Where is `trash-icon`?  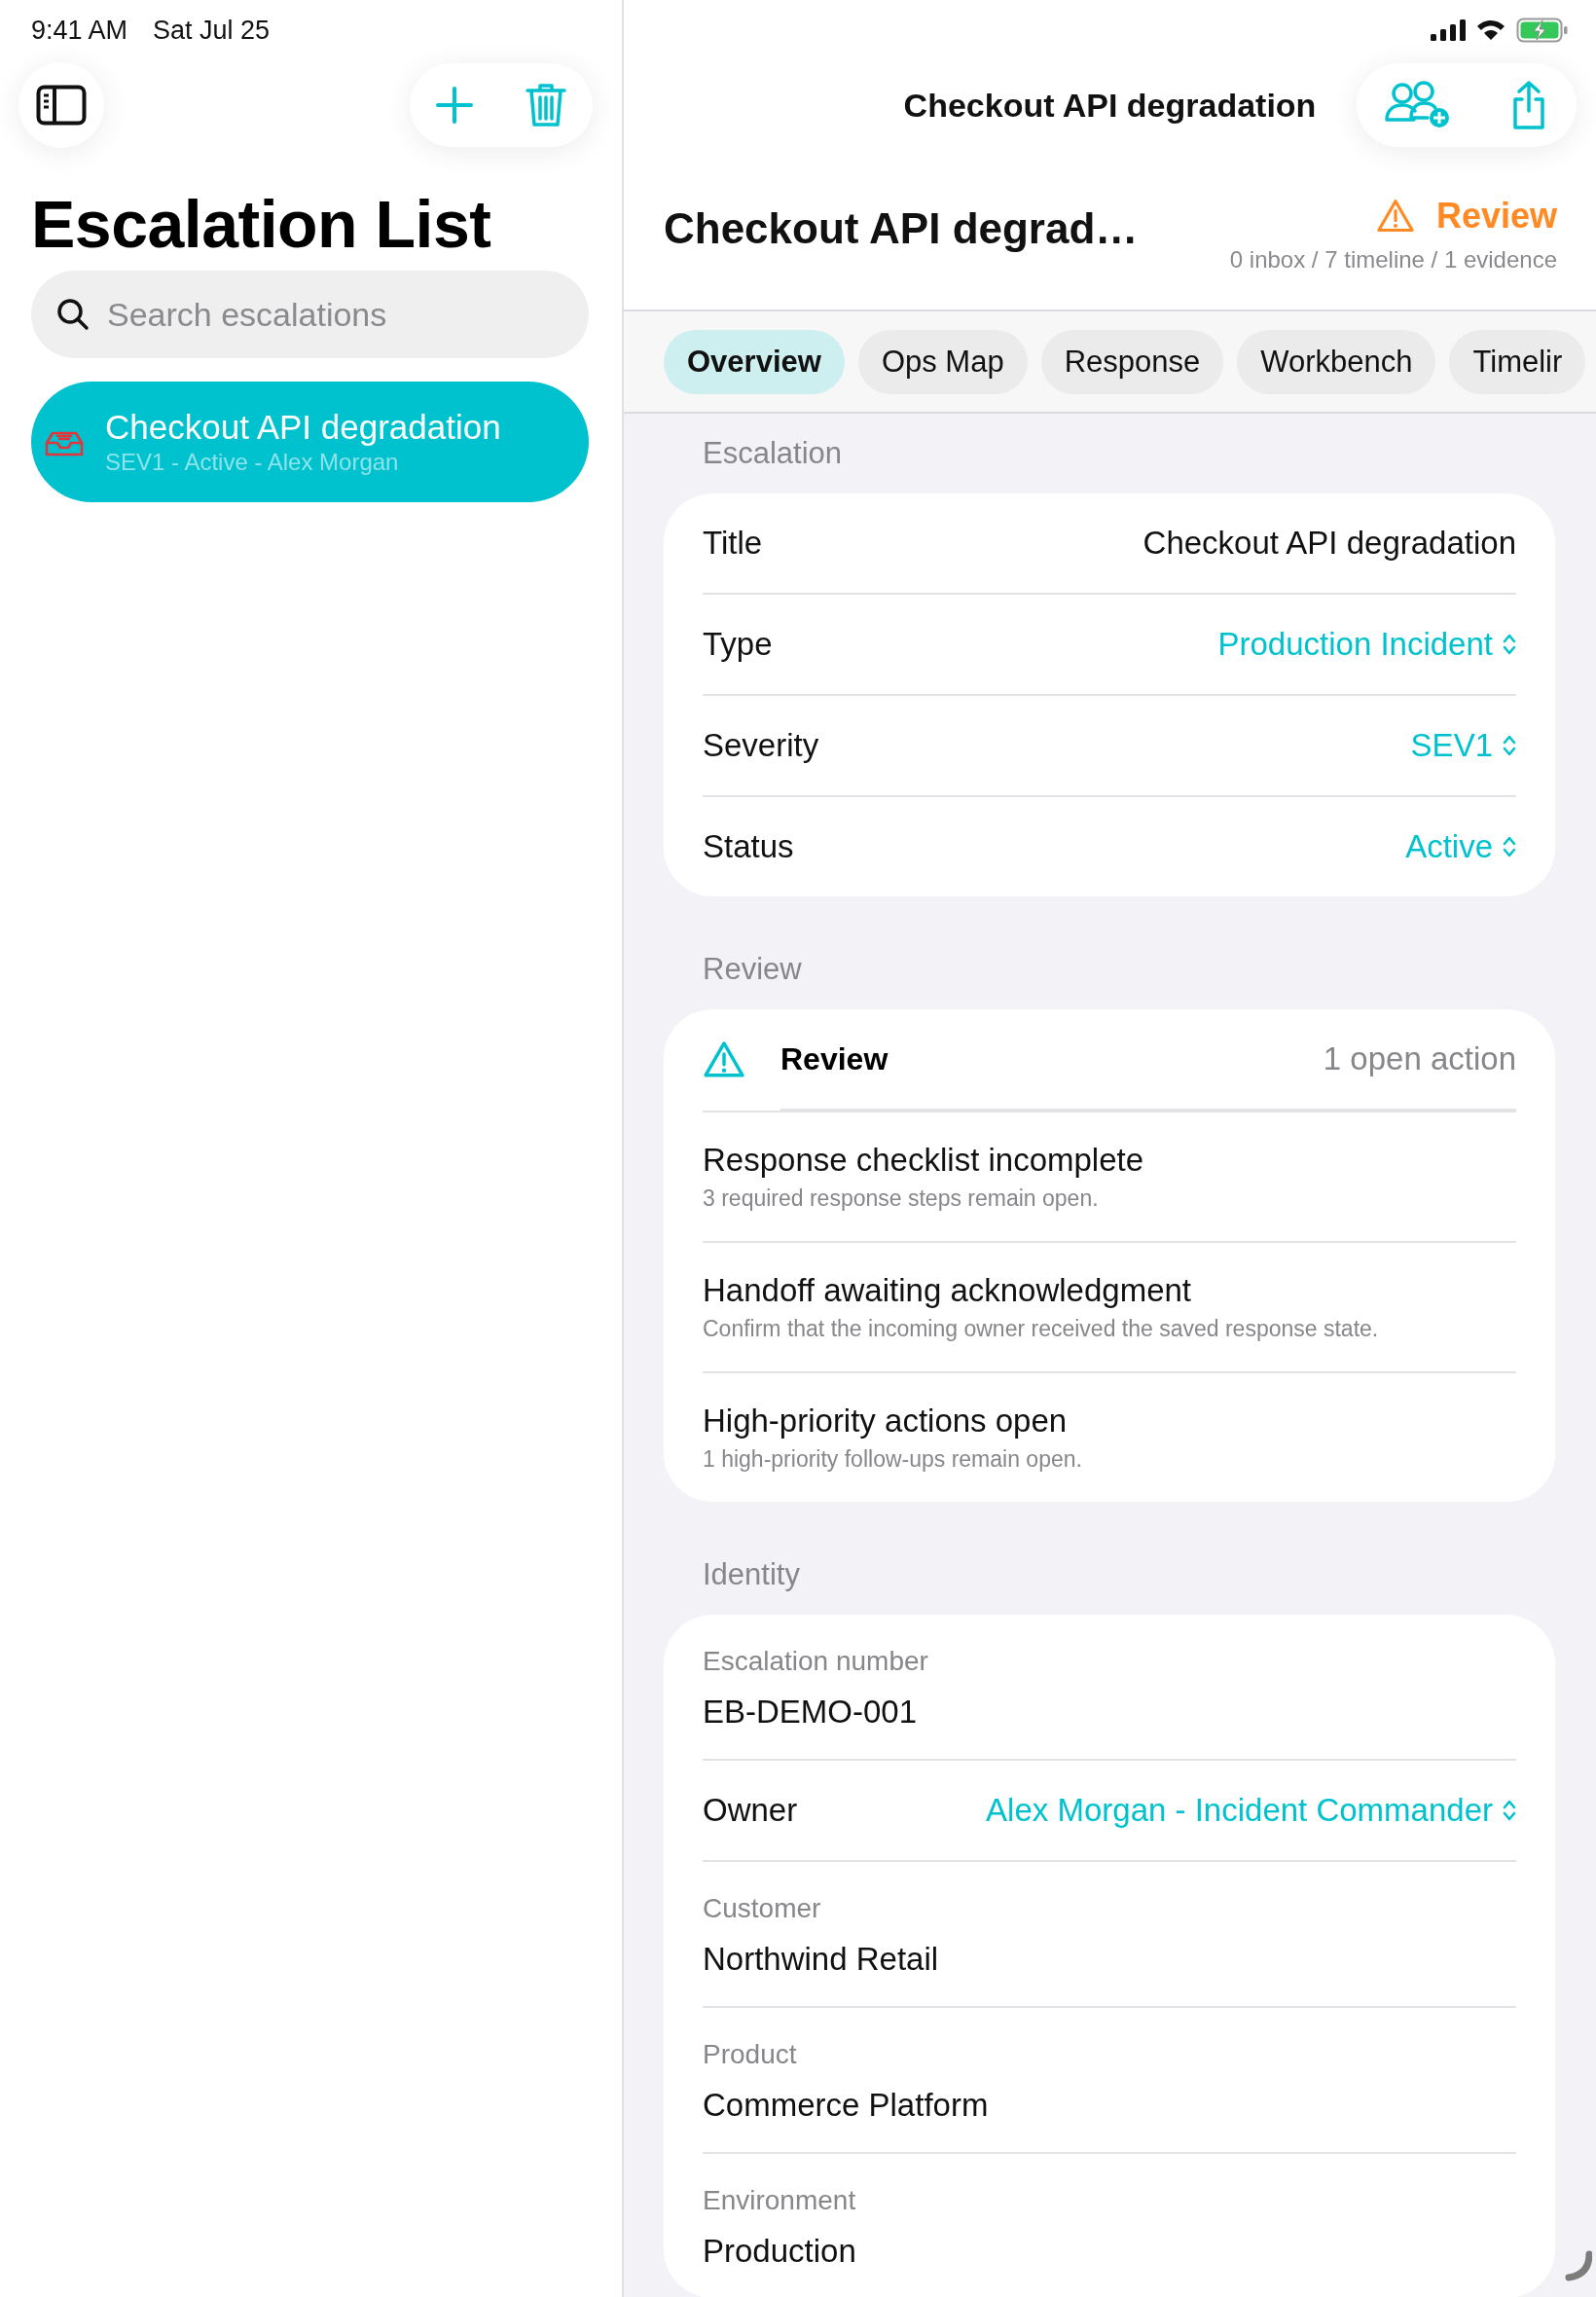 trash-icon is located at coordinates (546, 105).